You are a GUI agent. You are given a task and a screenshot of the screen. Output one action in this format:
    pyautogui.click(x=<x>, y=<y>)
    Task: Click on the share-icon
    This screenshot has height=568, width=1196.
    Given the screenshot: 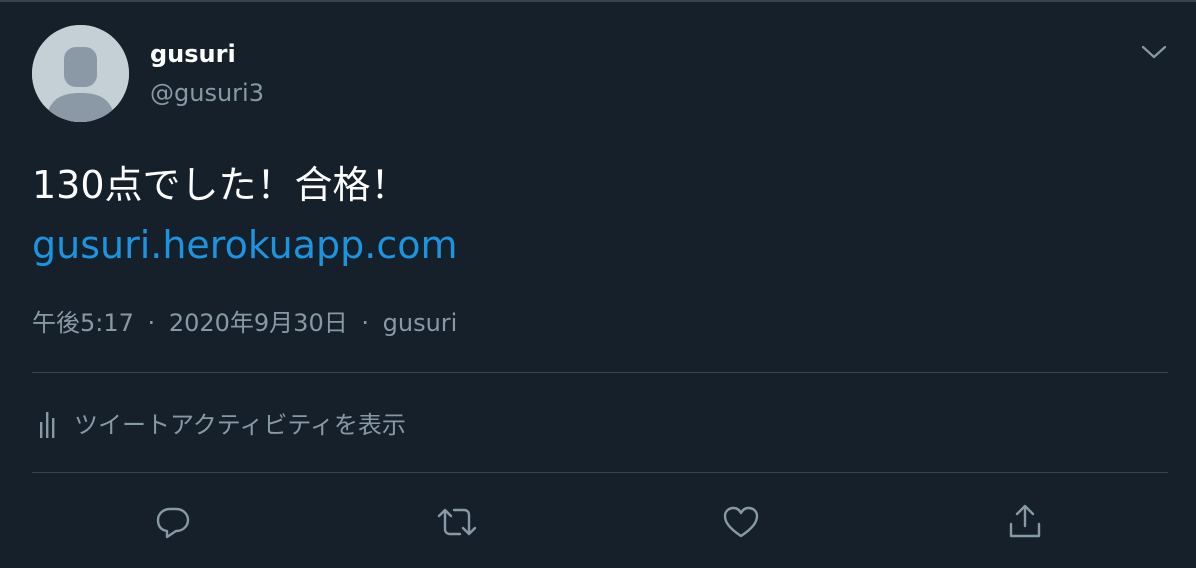 What is the action you would take?
    pyautogui.click(x=1025, y=521)
    